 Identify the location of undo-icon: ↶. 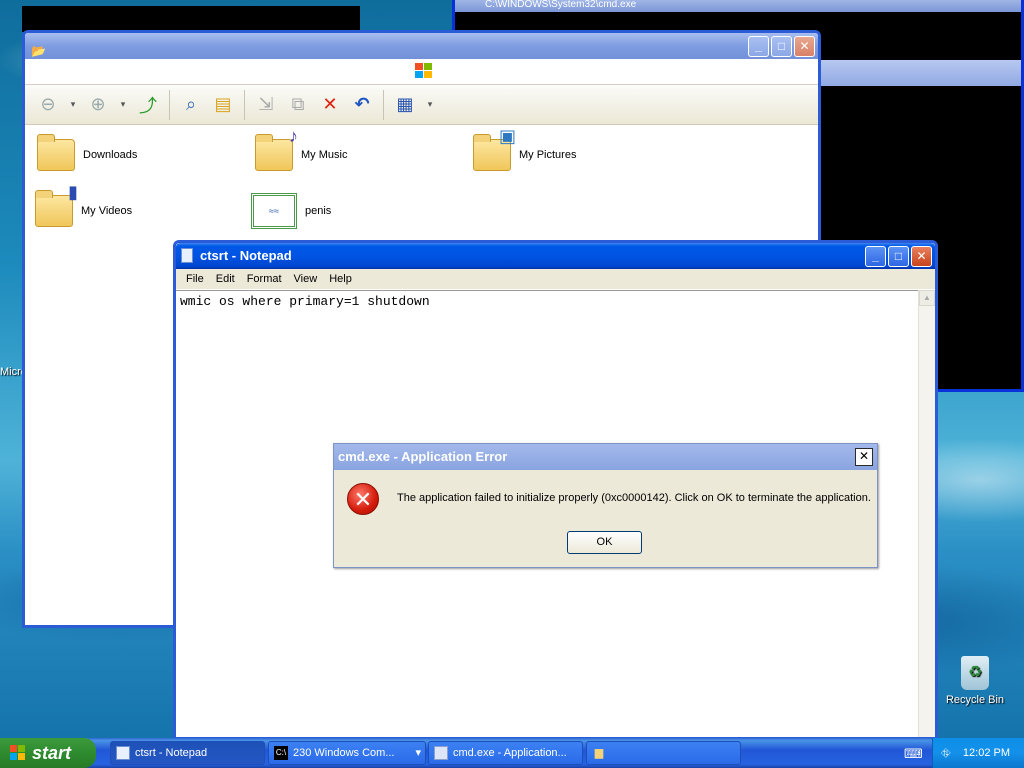
(362, 105).